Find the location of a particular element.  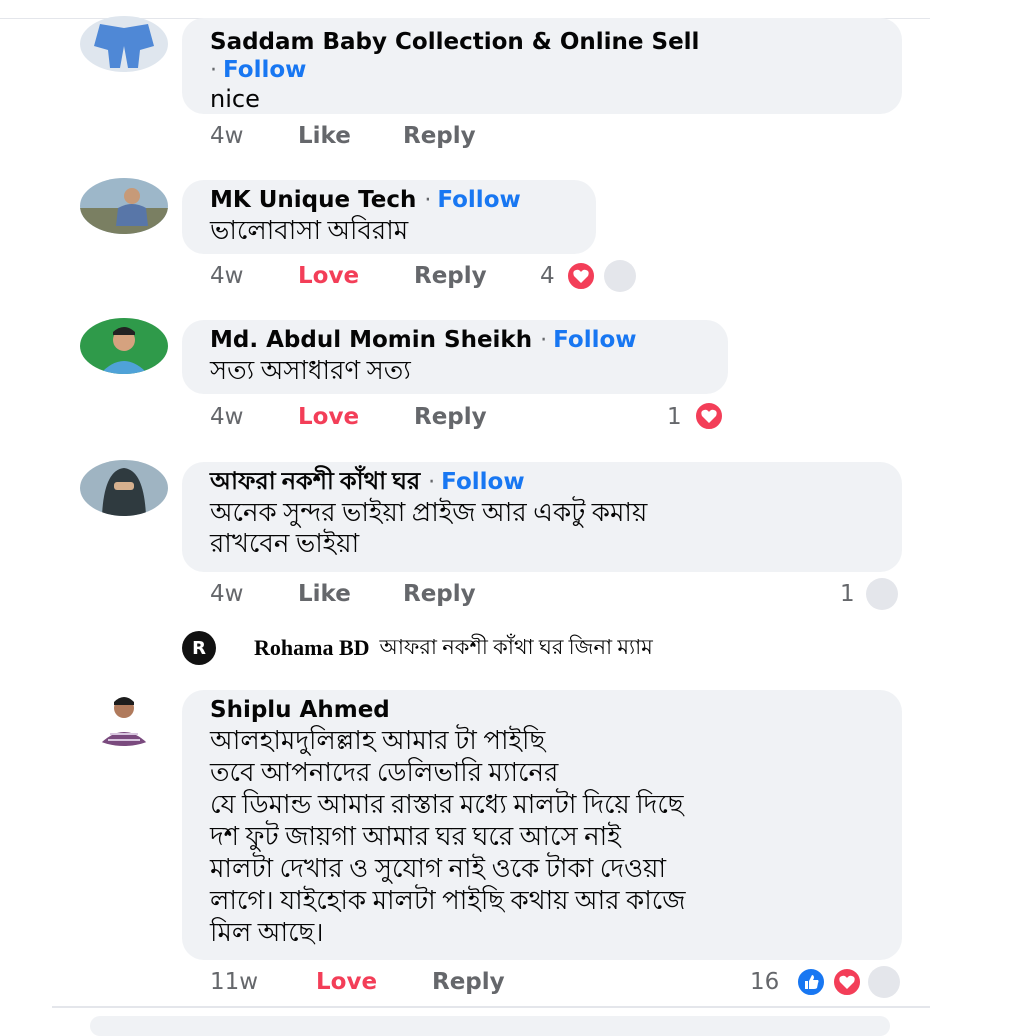

comment-text-line: দশ ফুট জায়গা আমার ঘর ঘরে আসে নাই is located at coordinates (415, 836).